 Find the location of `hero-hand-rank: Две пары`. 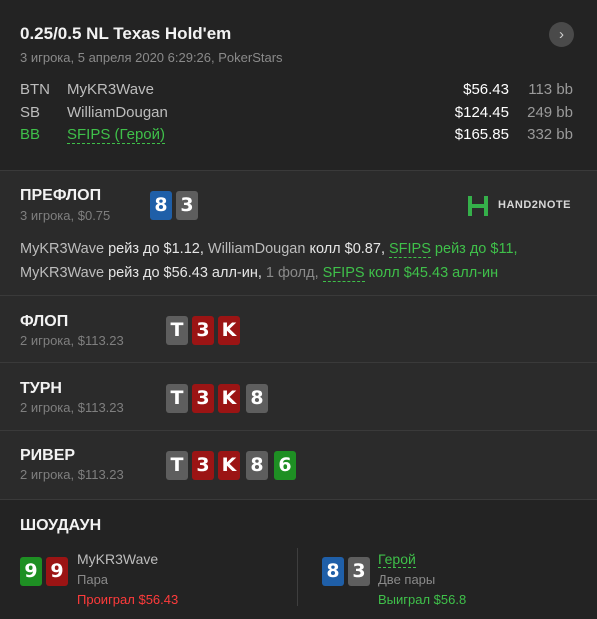

hero-hand-rank: Две пары is located at coordinates (407, 579).